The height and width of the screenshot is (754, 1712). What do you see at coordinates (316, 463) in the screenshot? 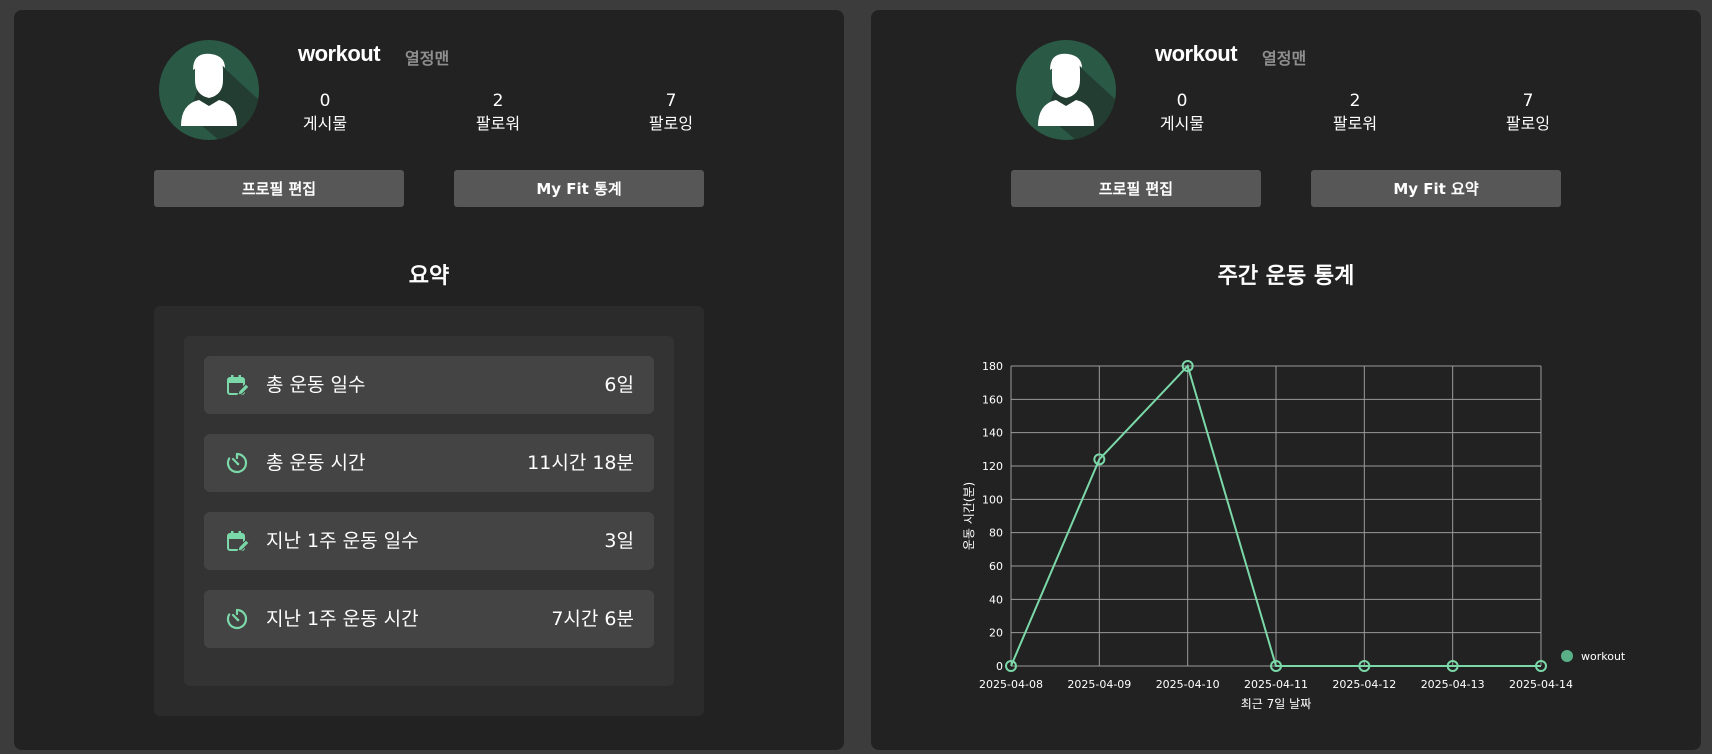
I see `summary-label: 총 운동 시간` at bounding box center [316, 463].